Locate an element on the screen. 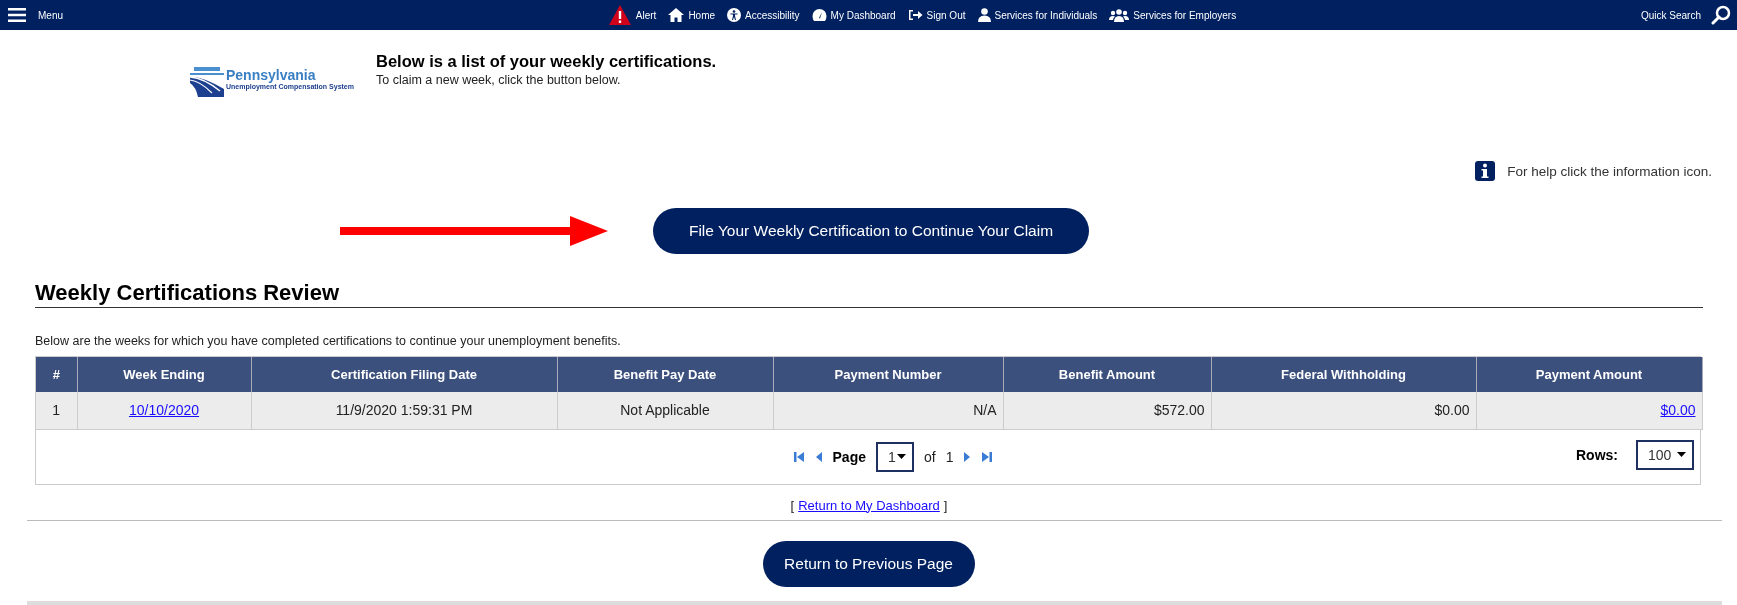 The width and height of the screenshot is (1737, 605). return-button: Return to Previous Page is located at coordinates (868, 563).